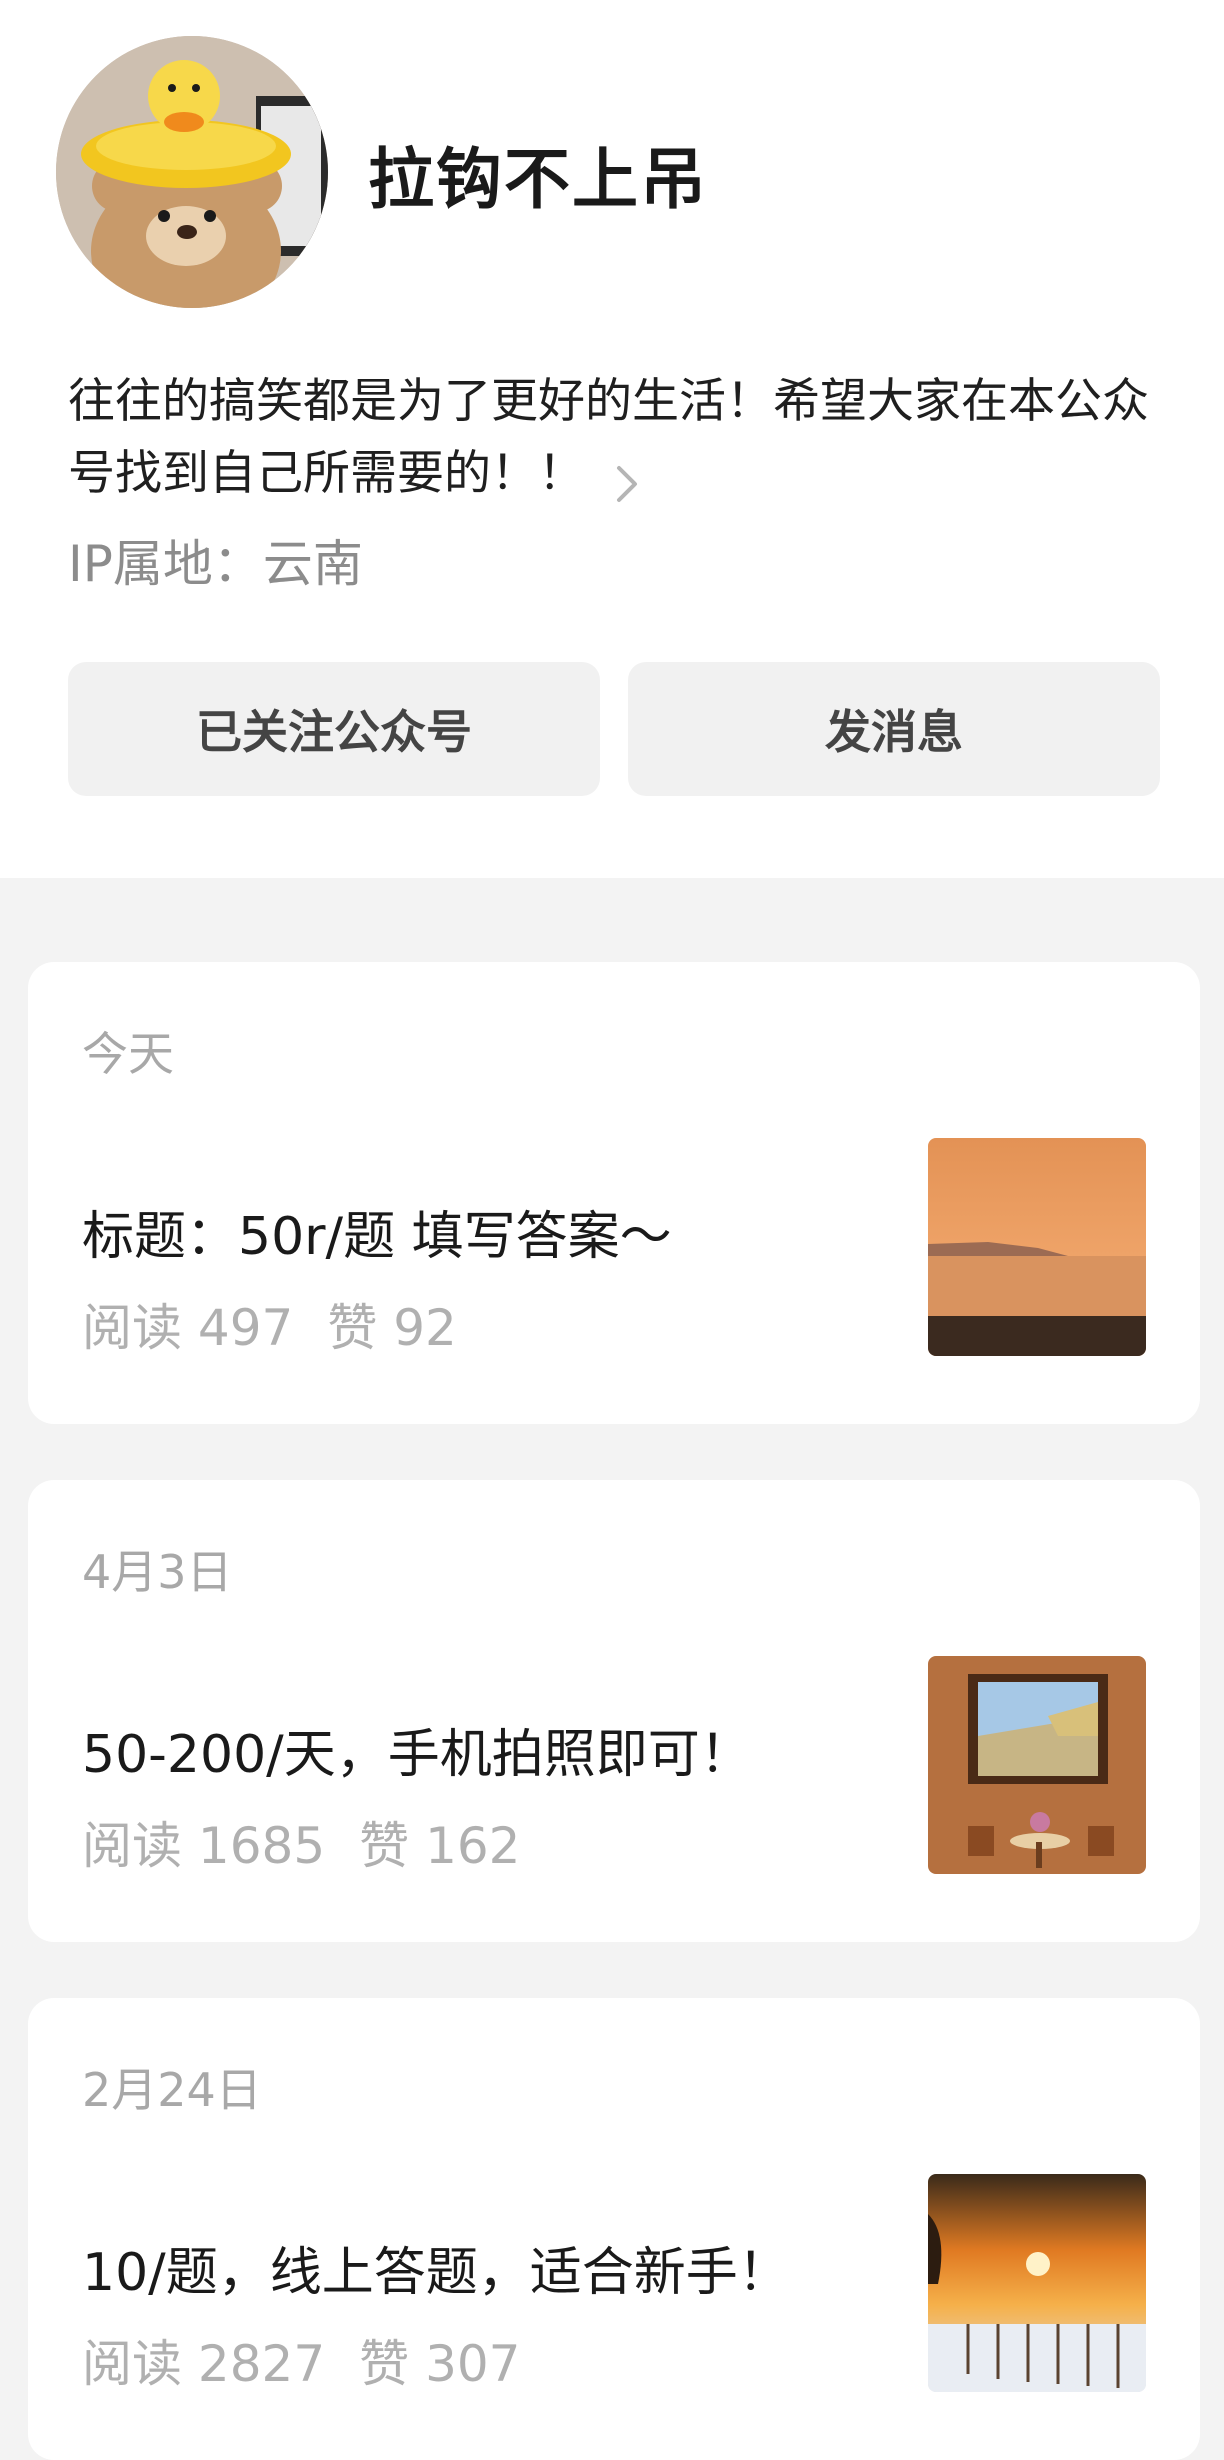 The height and width of the screenshot is (2460, 1224). What do you see at coordinates (894, 729) in the screenshot?
I see `send-message-button: 发消息` at bounding box center [894, 729].